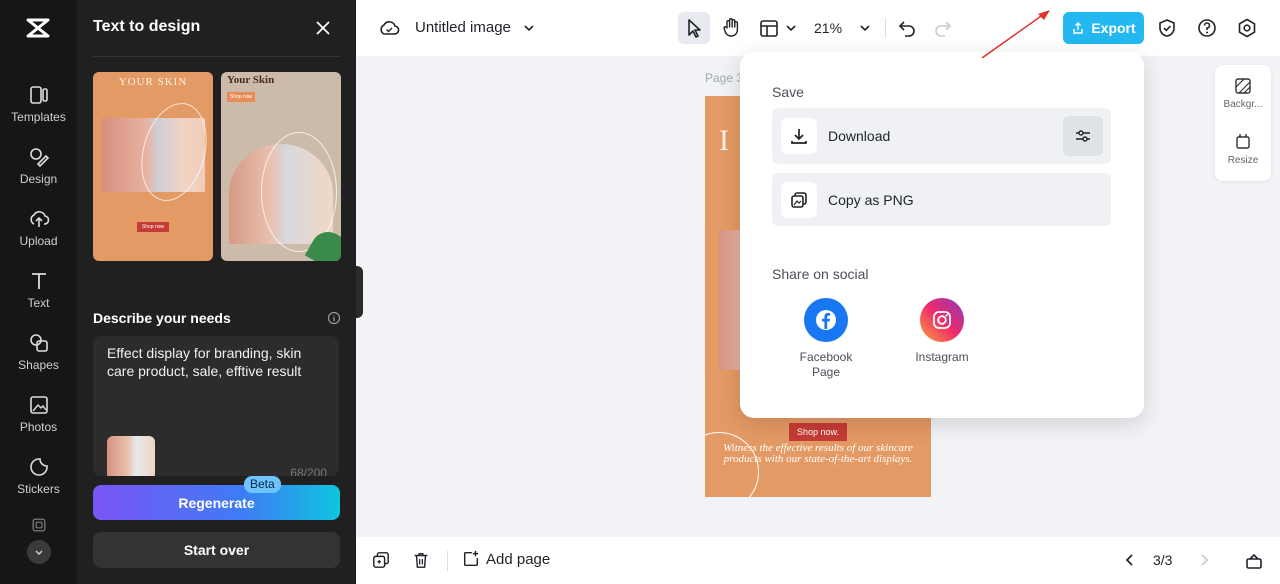 Image resolution: width=1280 pixels, height=584 pixels. Describe the element at coordinates (447, 561) in the screenshot. I see `bottom-divider` at that location.